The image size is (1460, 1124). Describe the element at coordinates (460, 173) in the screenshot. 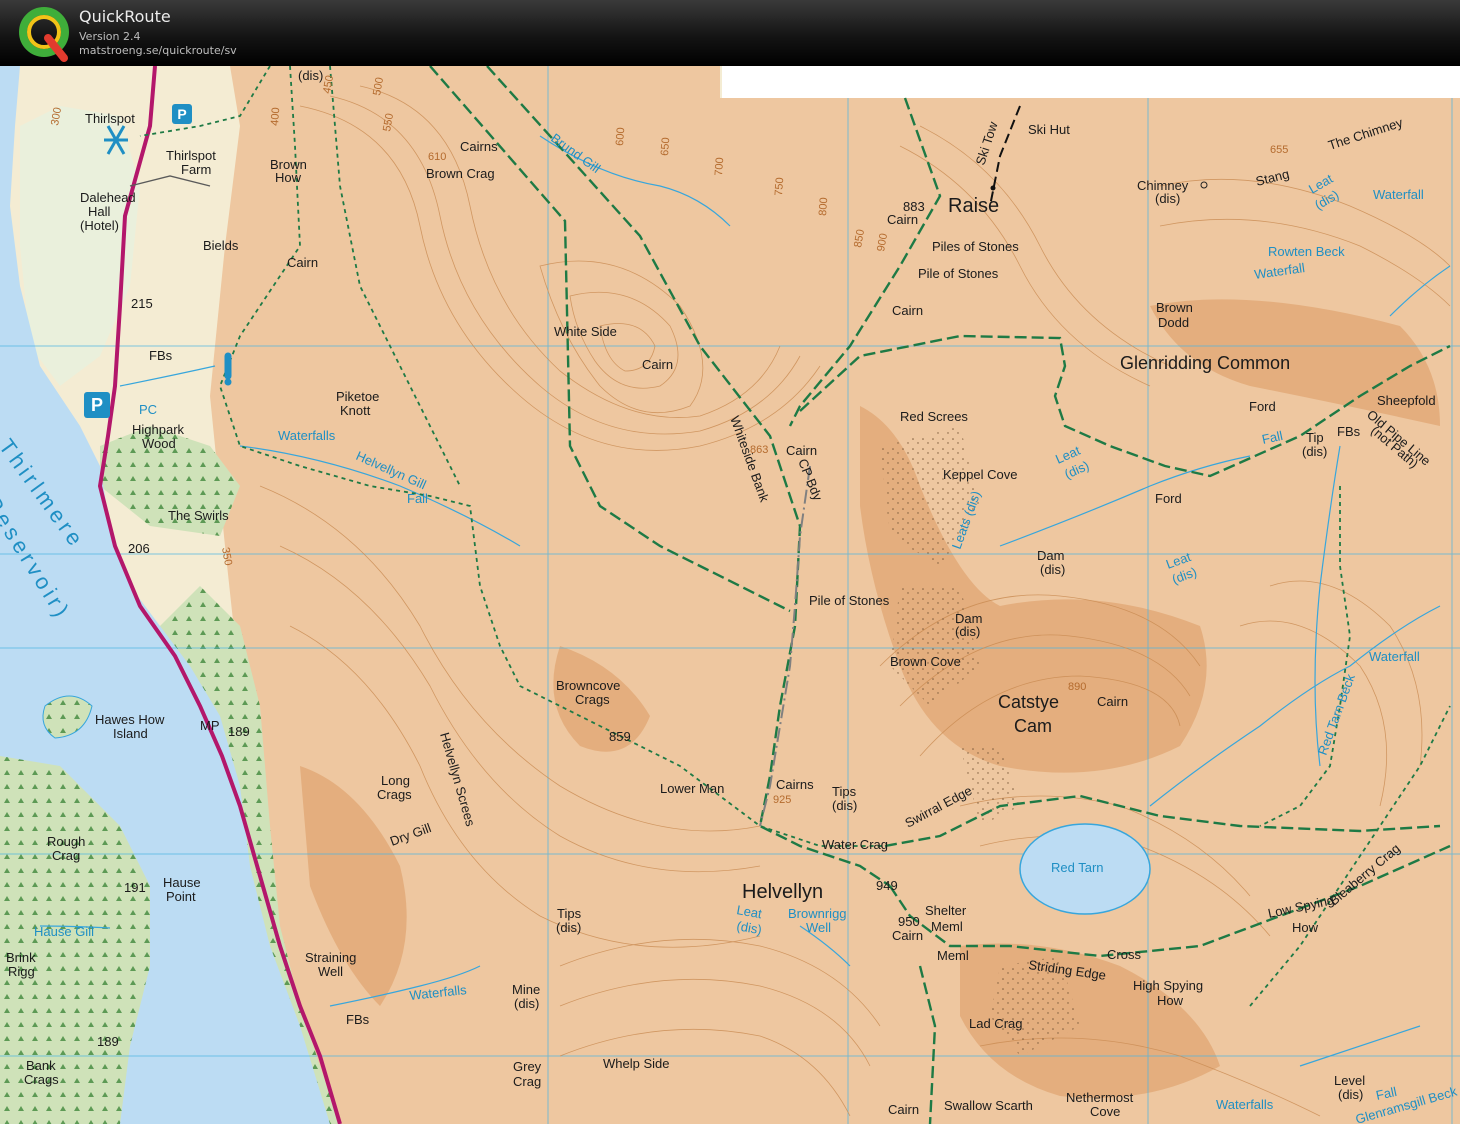

I see `label-brown-crag: Brown Crag` at that location.